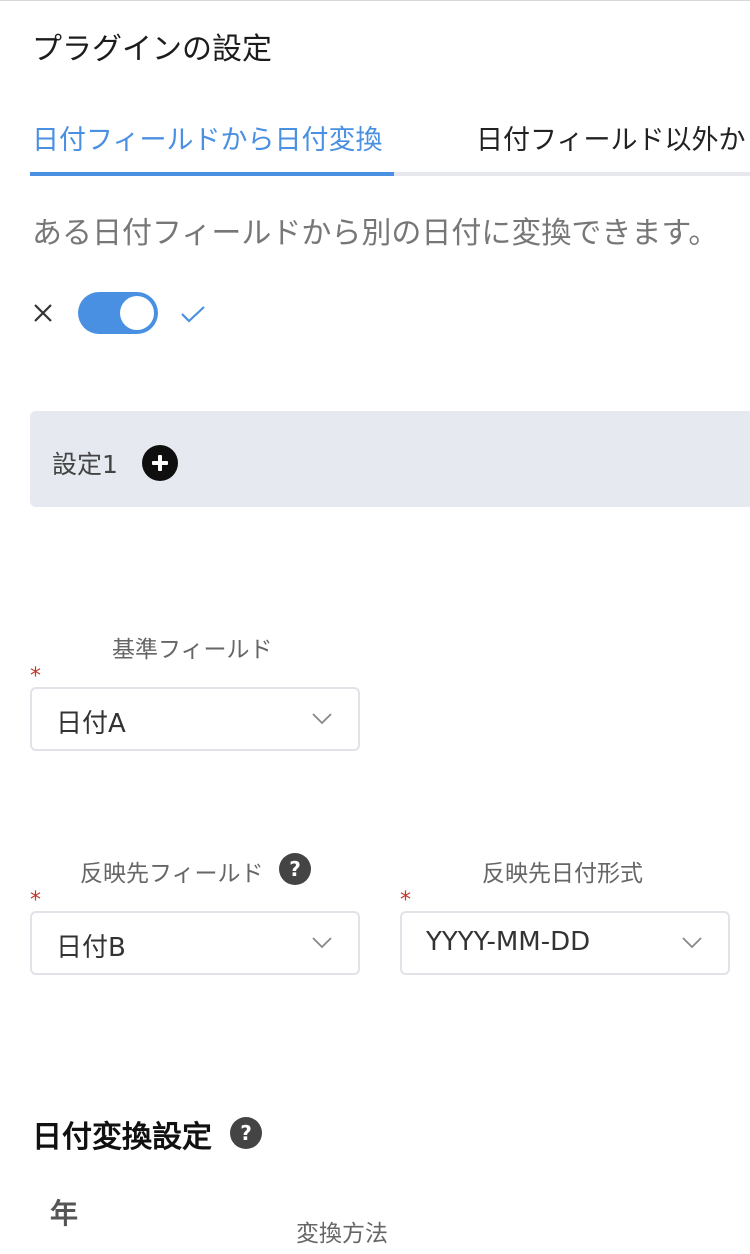 This screenshot has height=1254, width=750. Describe the element at coordinates (212, 174) in the screenshot. I see `active-tab-indicator` at that location.